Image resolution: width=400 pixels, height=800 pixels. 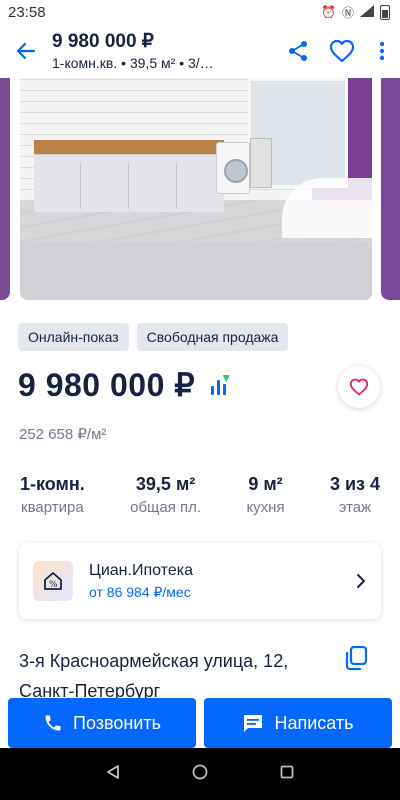 What do you see at coordinates (165, 484) in the screenshot?
I see `fact-value: 39,5 м²` at bounding box center [165, 484].